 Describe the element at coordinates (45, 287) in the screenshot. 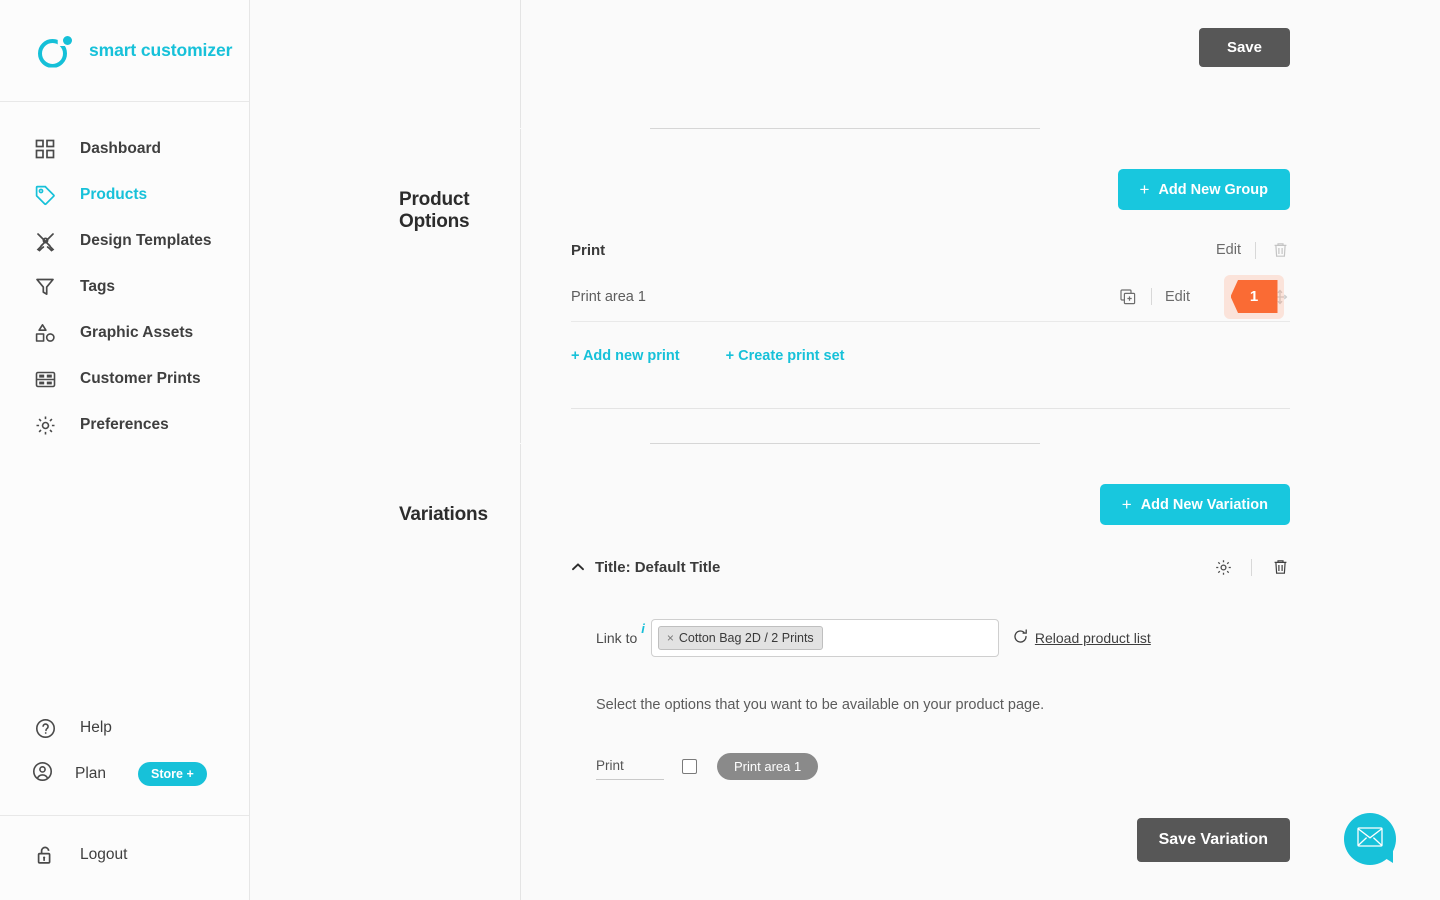

I see `funnel-icon` at that location.